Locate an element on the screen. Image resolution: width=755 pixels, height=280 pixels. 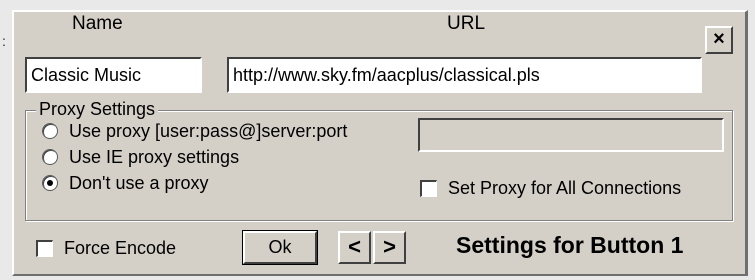
proxy-option-ie: Use IE proxy settings is located at coordinates (140, 157).